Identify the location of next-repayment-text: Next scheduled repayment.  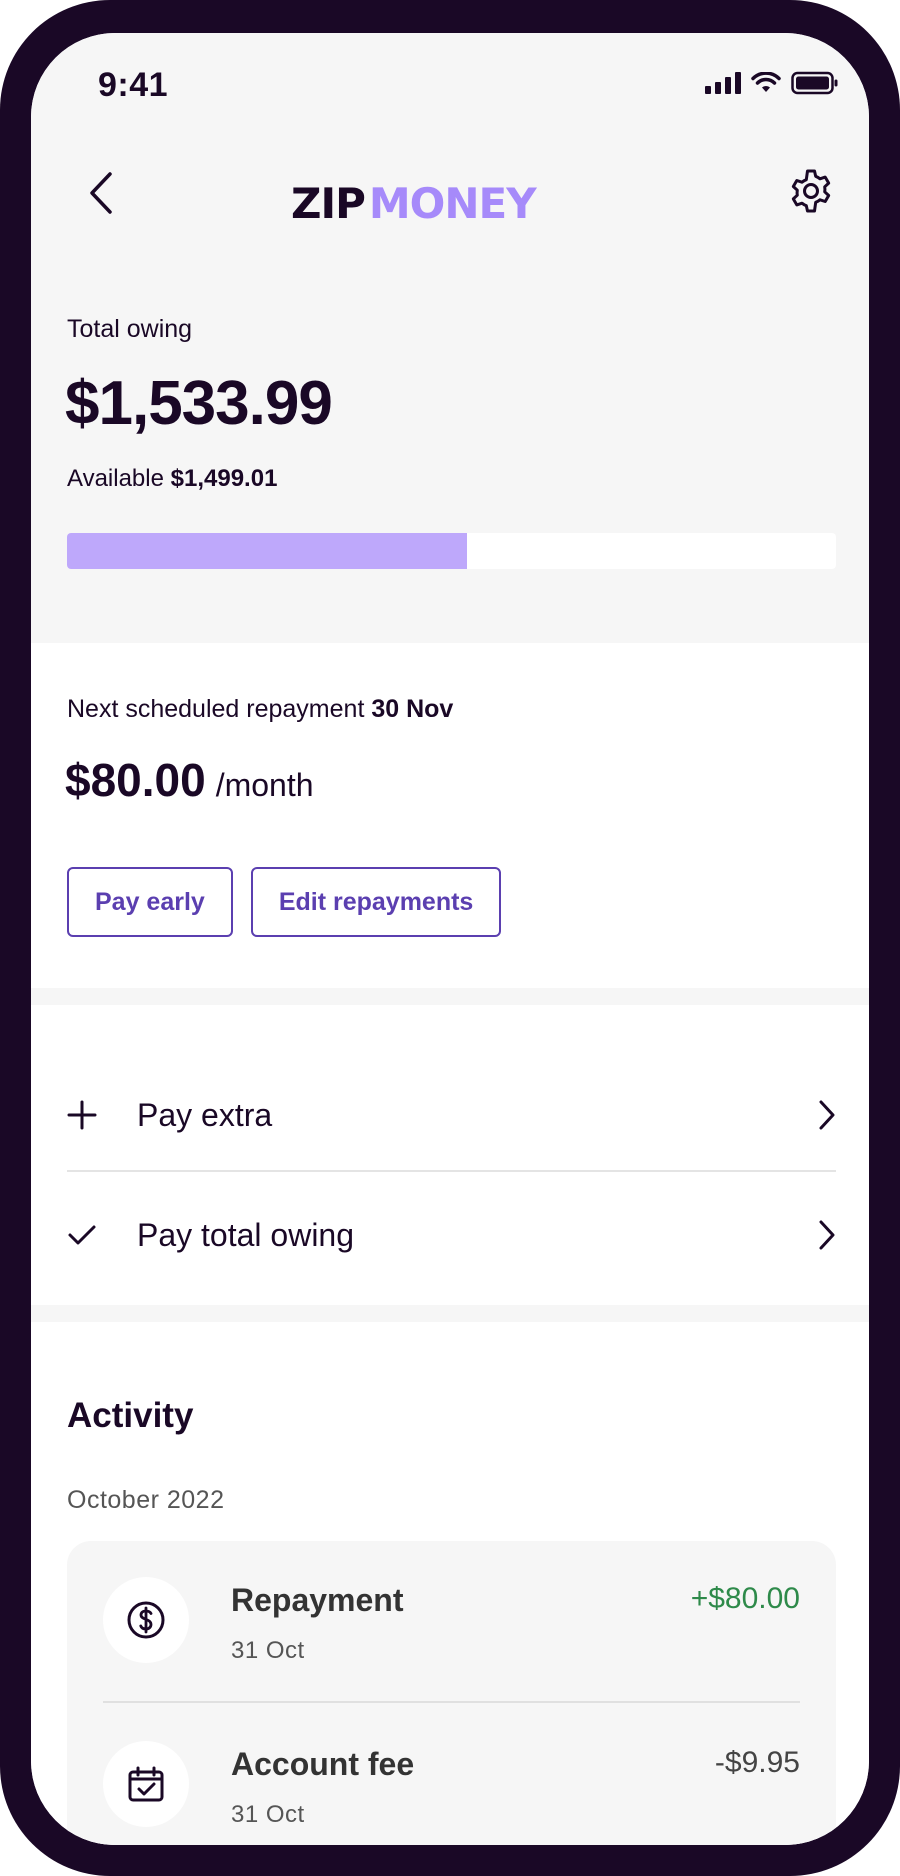
(216, 709).